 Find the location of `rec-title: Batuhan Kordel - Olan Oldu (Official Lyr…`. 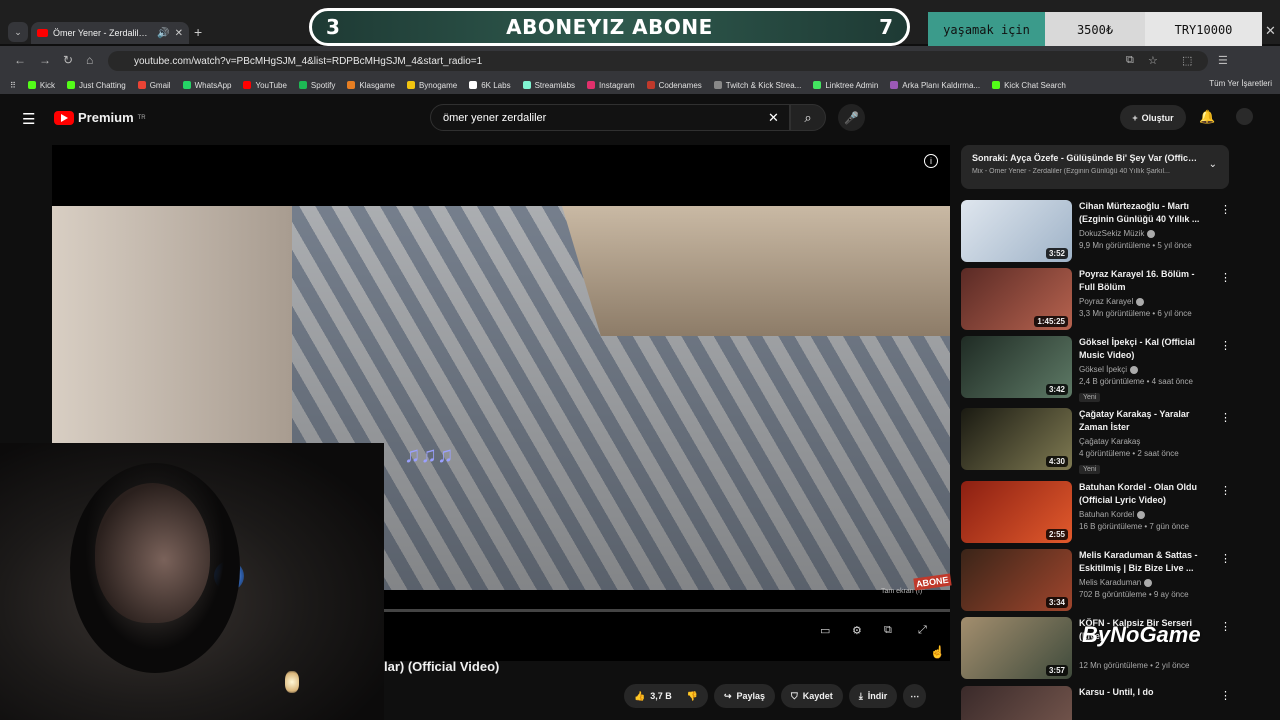

rec-title: Batuhan Kordel - Olan Oldu (Official Lyr… is located at coordinates (1143, 494).